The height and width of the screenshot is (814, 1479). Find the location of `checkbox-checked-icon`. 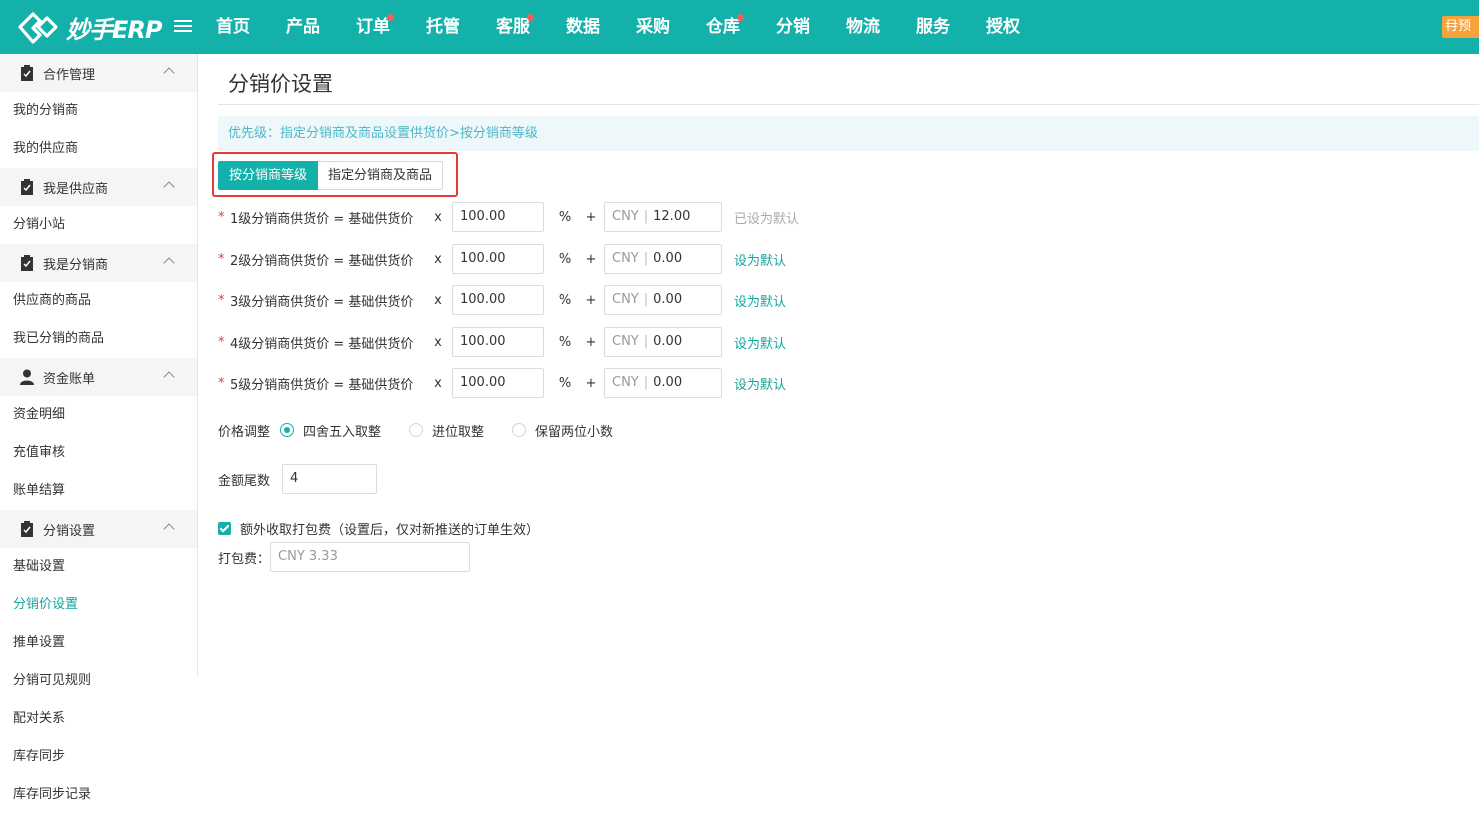

checkbox-checked-icon is located at coordinates (224, 528).